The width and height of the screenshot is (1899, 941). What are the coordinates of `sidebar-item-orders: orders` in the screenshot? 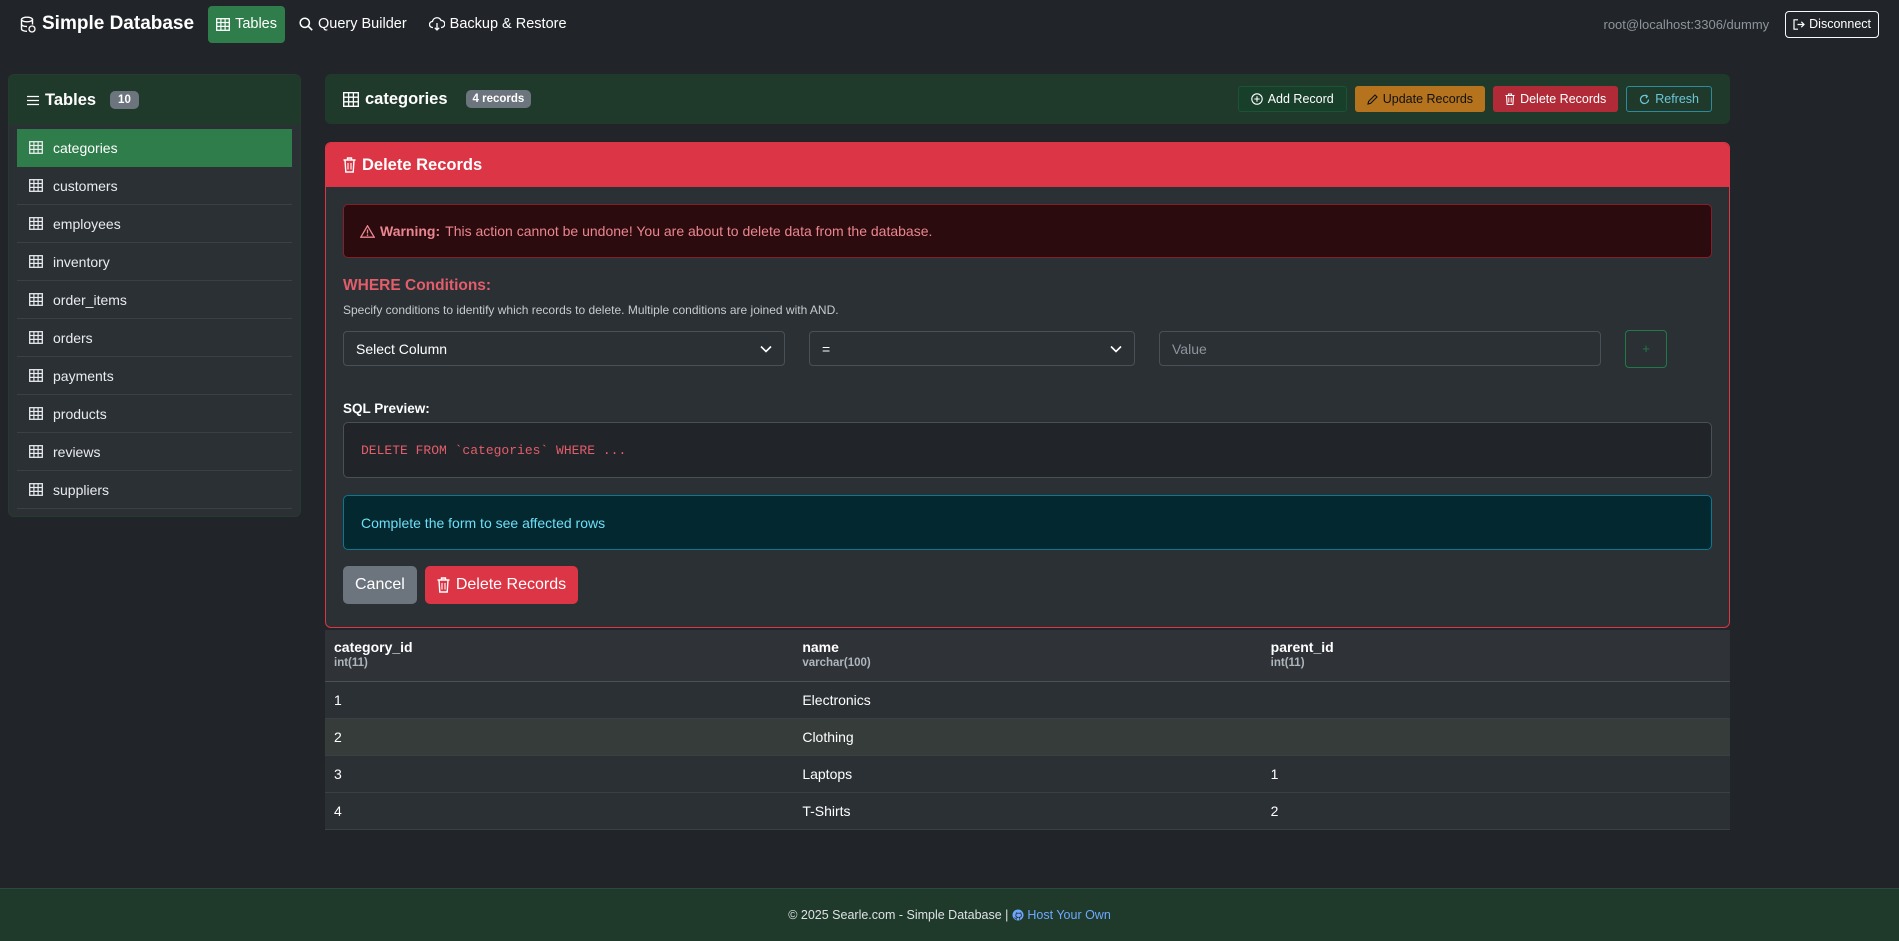 It's located at (154, 338).